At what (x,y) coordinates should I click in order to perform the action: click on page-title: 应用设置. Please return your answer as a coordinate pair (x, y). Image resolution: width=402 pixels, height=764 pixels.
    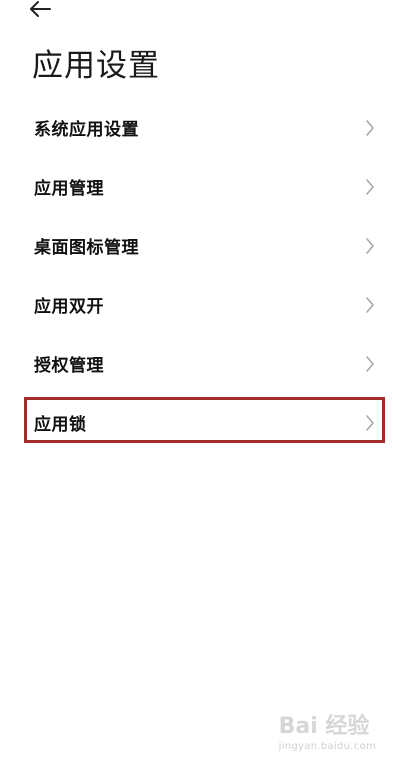
    Looking at the image, I should click on (96, 66).